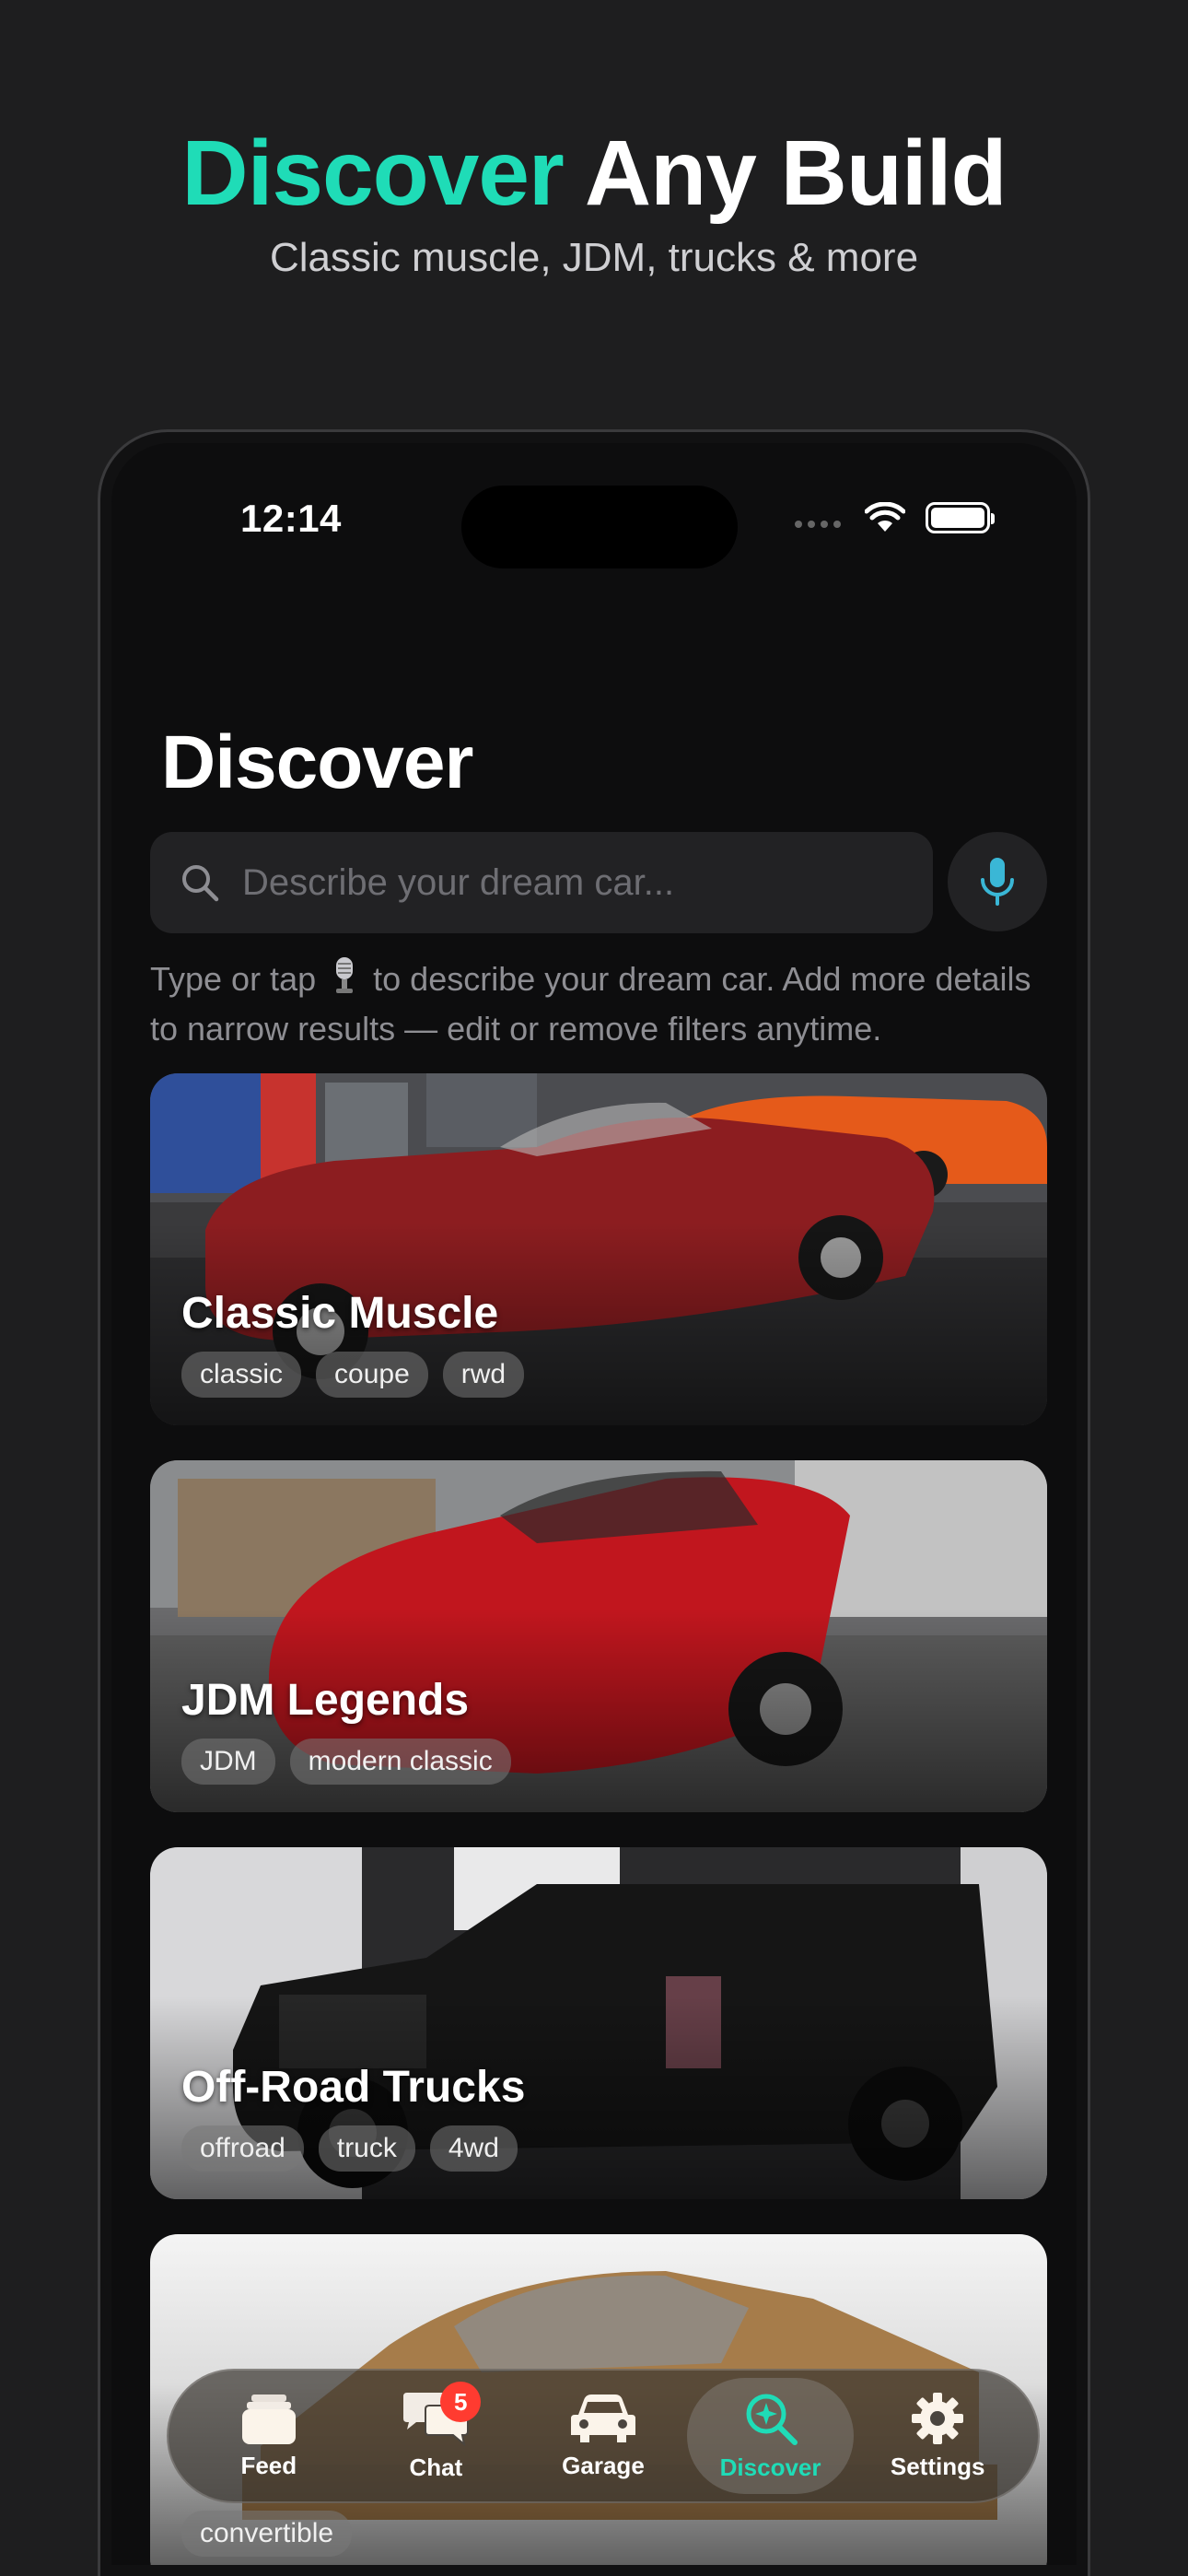 The width and height of the screenshot is (1188, 2576). I want to click on card-title: JDM Legends, so click(325, 1700).